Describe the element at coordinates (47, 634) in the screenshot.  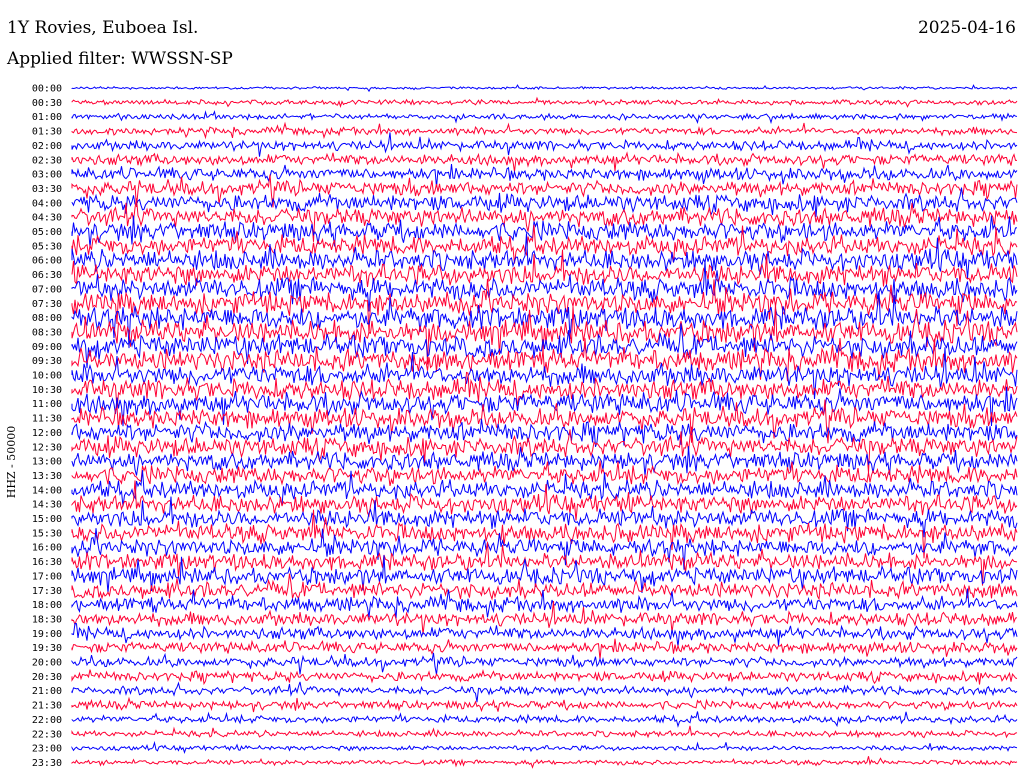
I see `row-label: 19:00` at that location.